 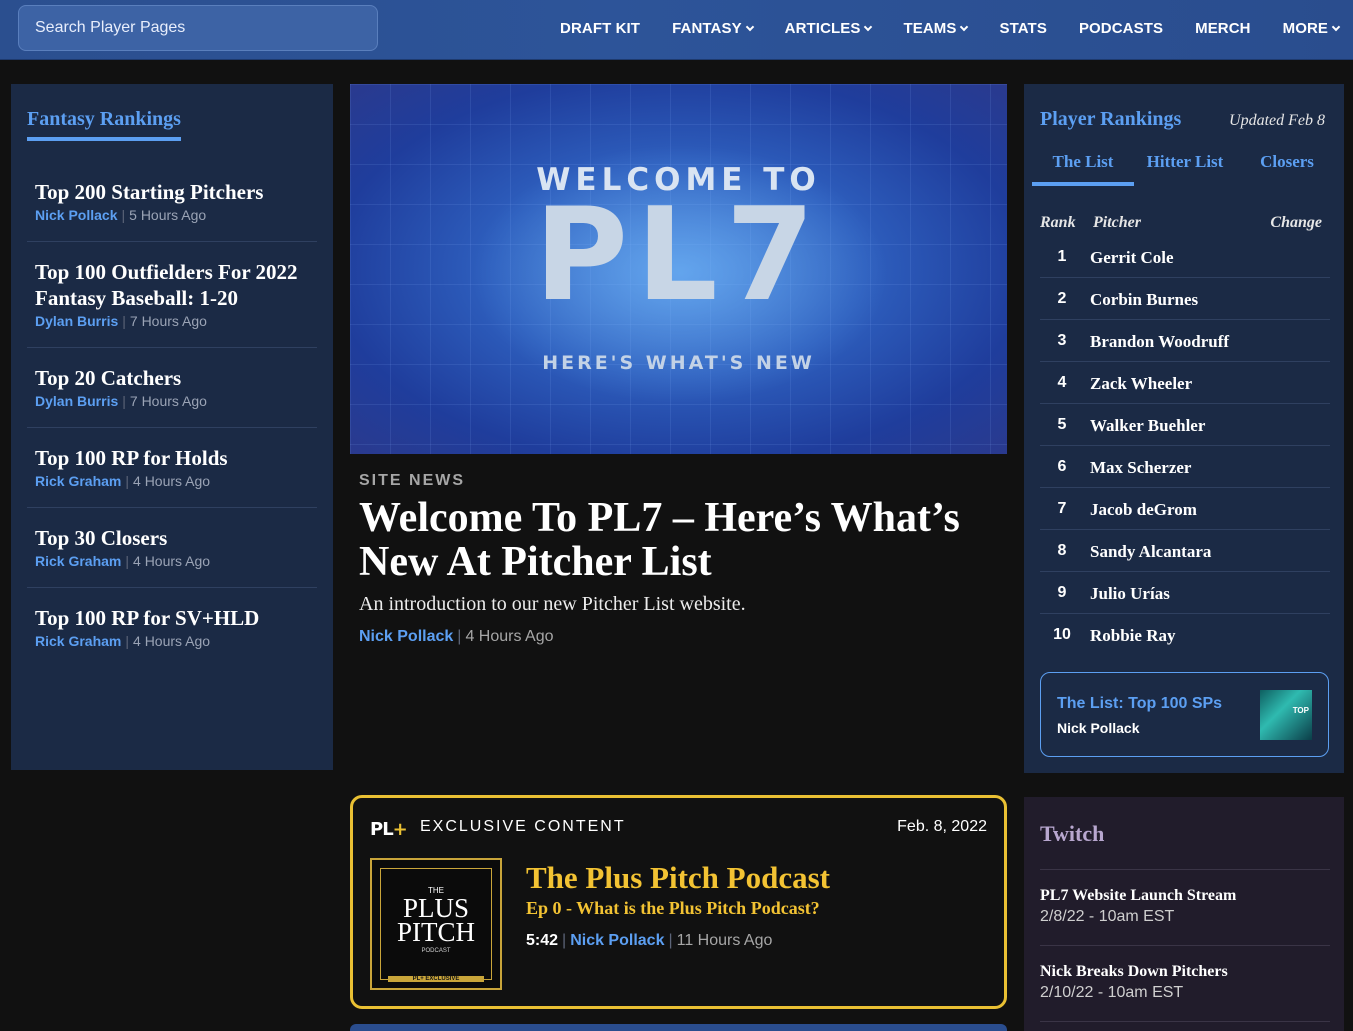 I want to click on tab-the-list: The List, so click(x=1083, y=169).